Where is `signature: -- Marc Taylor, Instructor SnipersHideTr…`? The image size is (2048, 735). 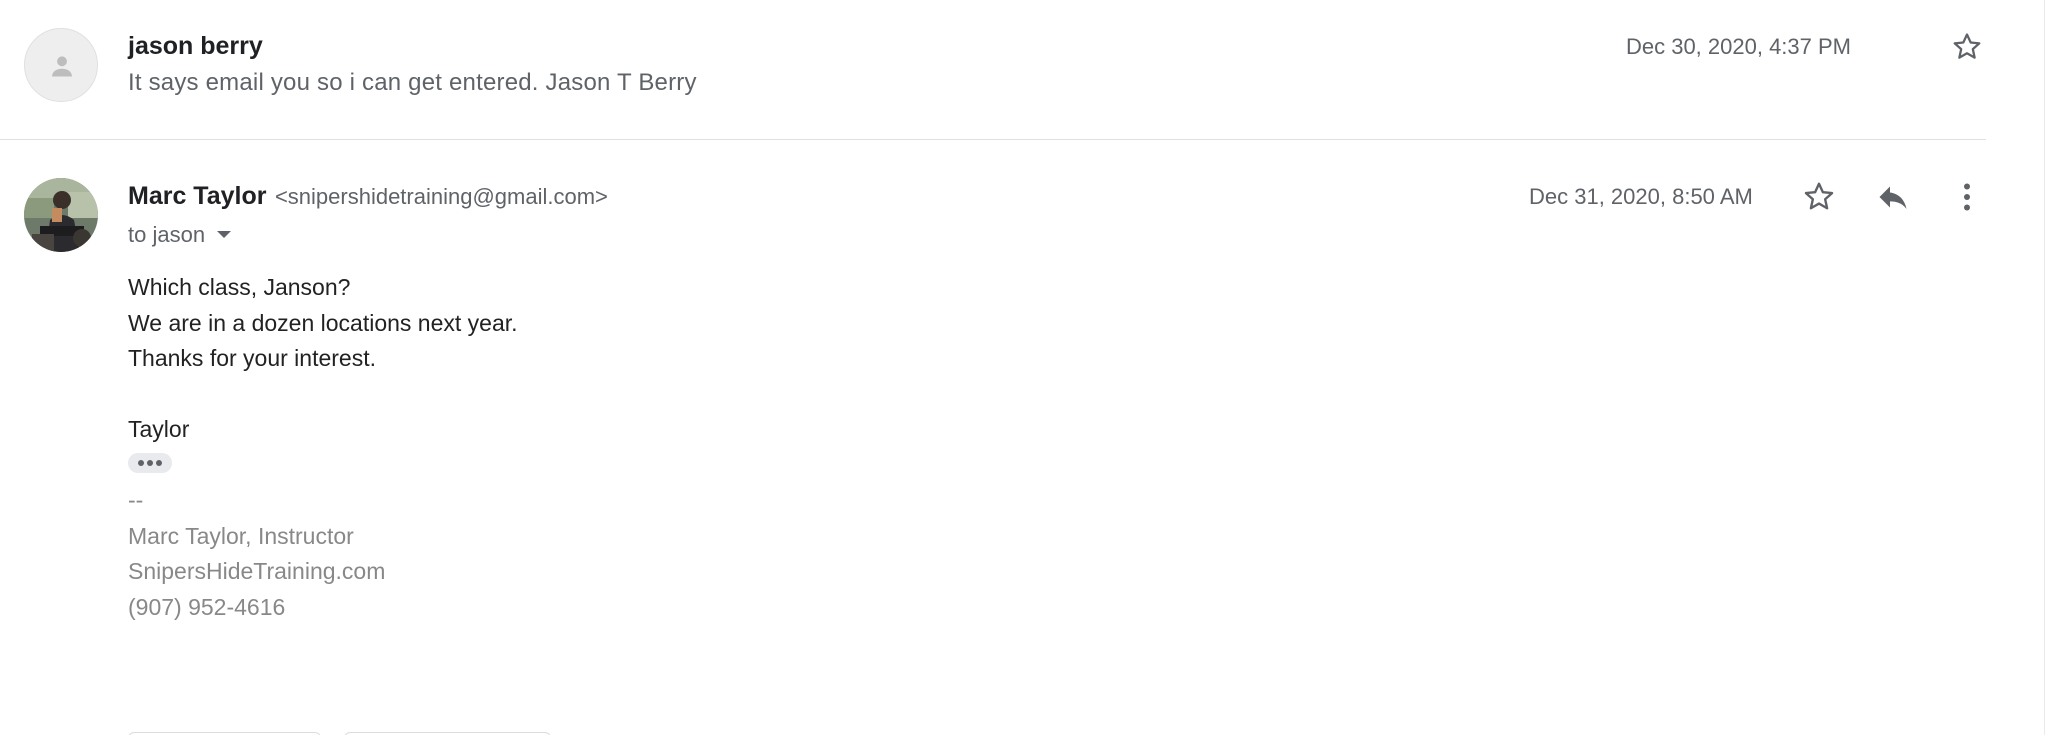 signature: -- Marc Taylor, Instructor SnipersHideTr… is located at coordinates (256, 554).